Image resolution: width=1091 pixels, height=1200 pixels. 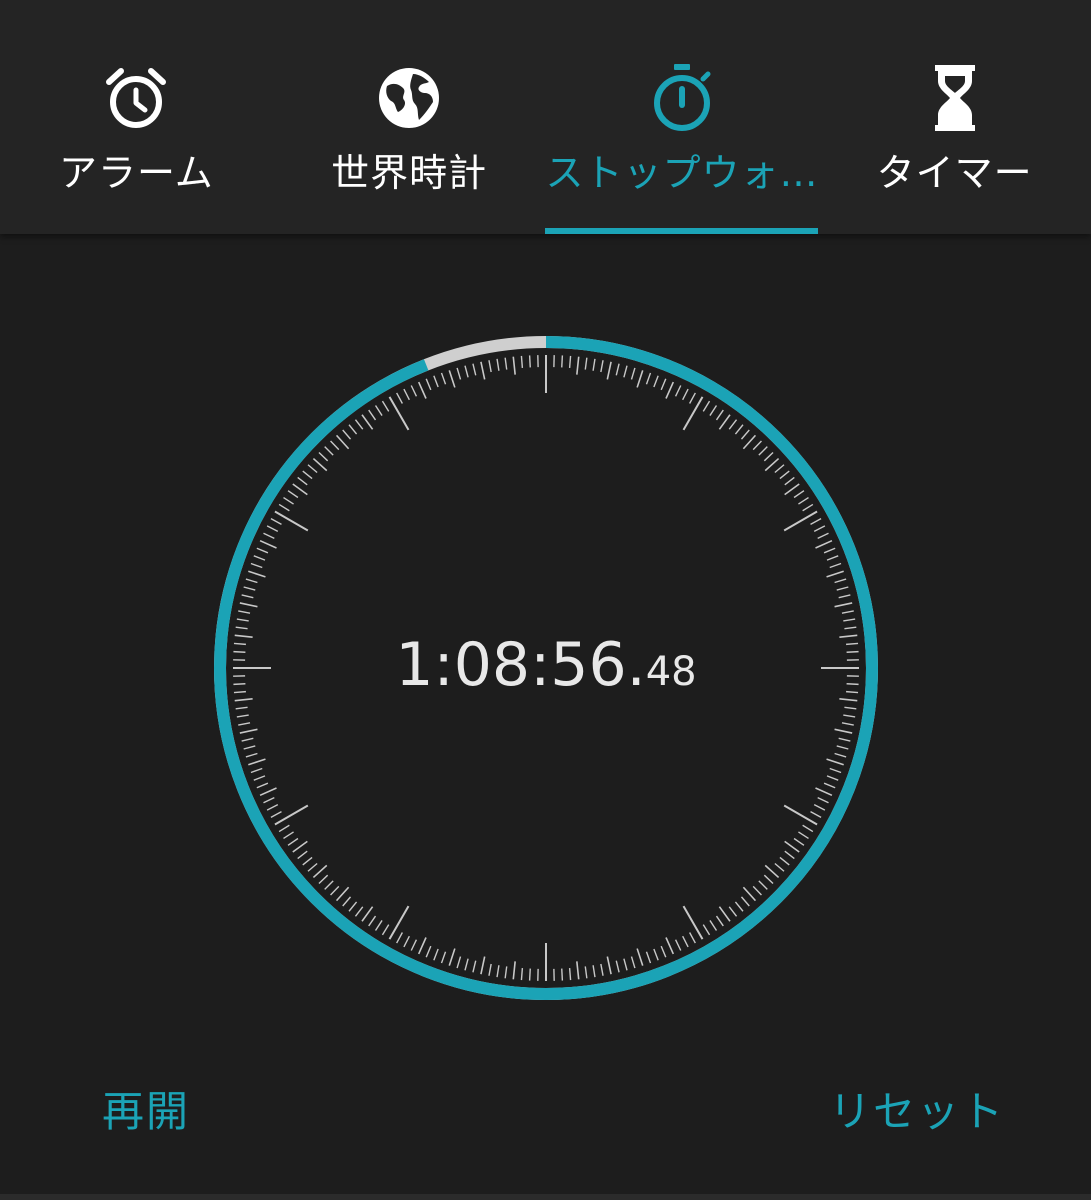 What do you see at coordinates (671, 672) in the screenshot?
I see `elapsed-time-fraction: 48` at bounding box center [671, 672].